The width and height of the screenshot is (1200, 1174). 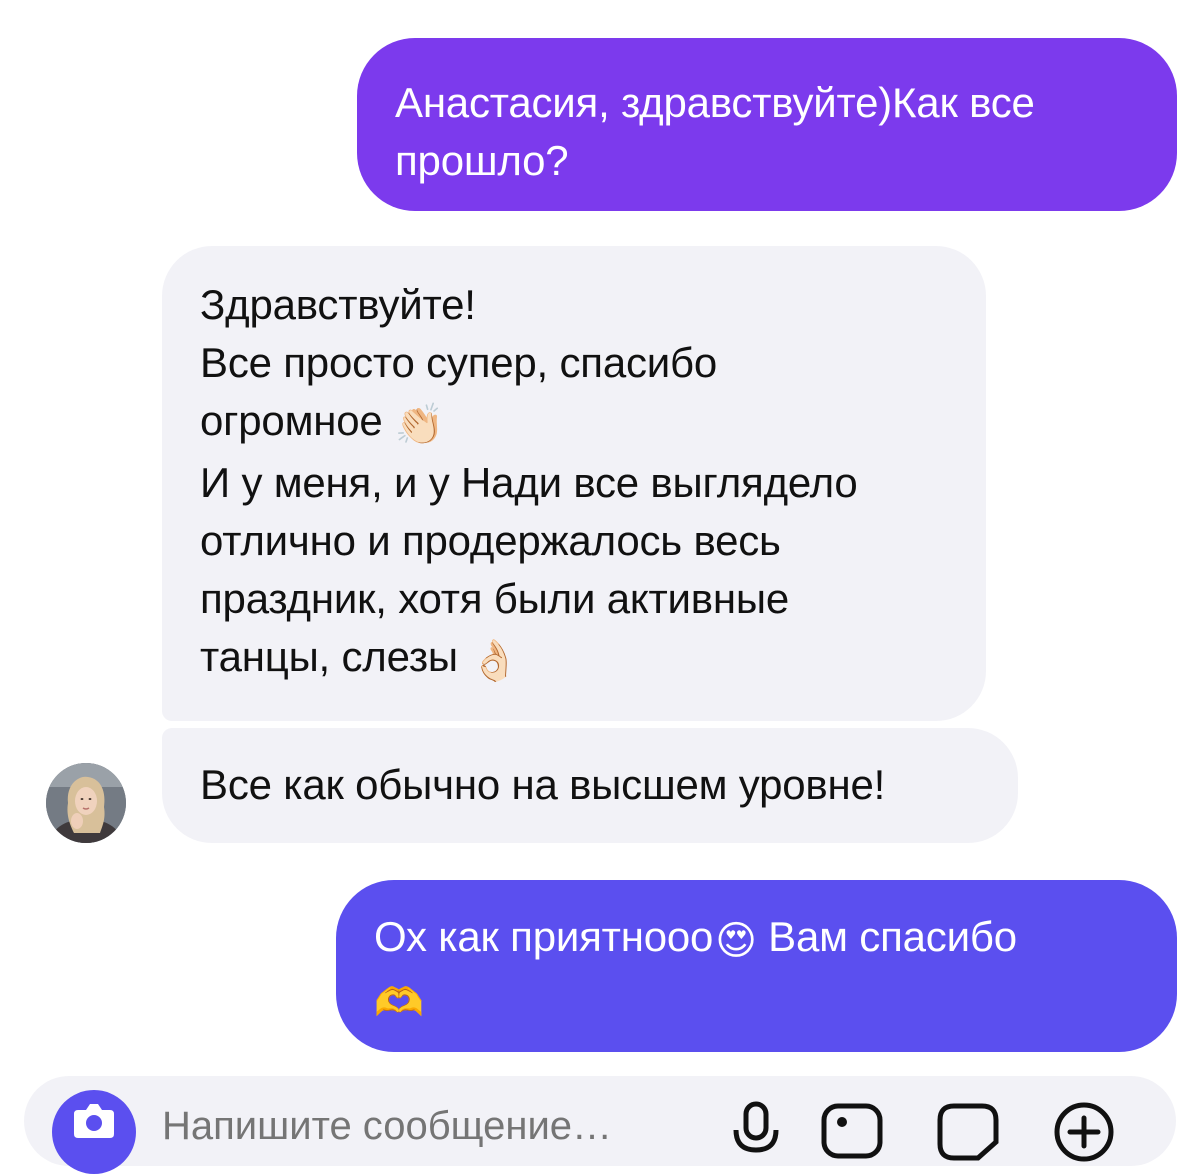 I want to click on avatar, so click(x=86, y=803).